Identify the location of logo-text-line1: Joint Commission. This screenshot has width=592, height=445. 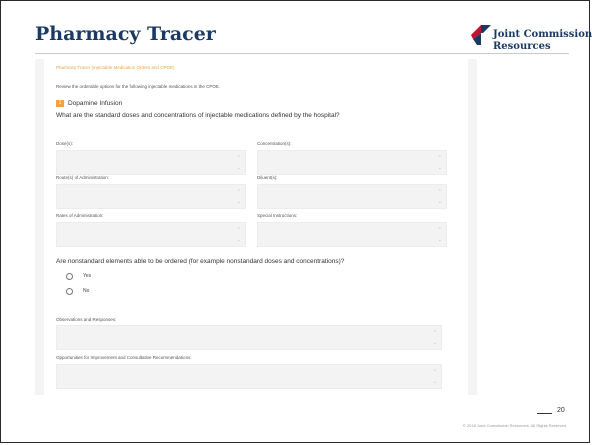
(542, 34).